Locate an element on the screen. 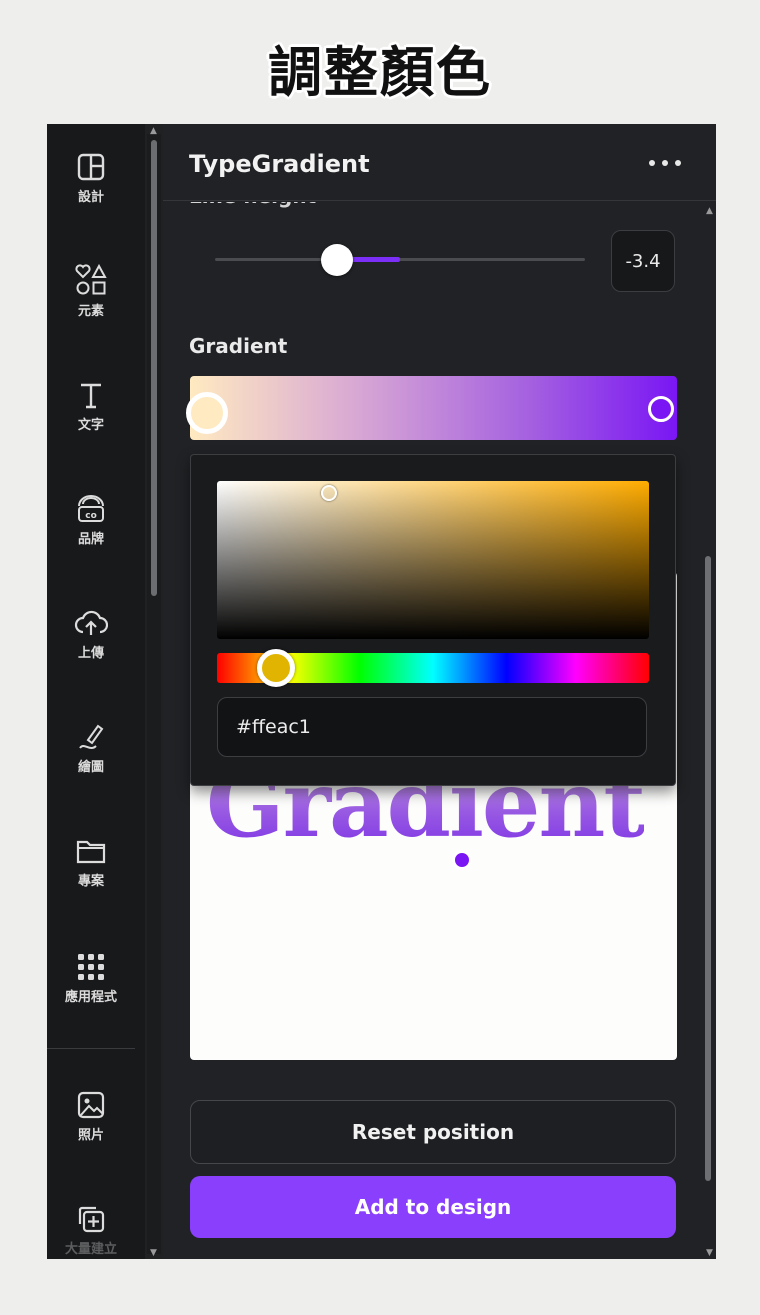  reset-position-button: Reset position is located at coordinates (433, 1132).